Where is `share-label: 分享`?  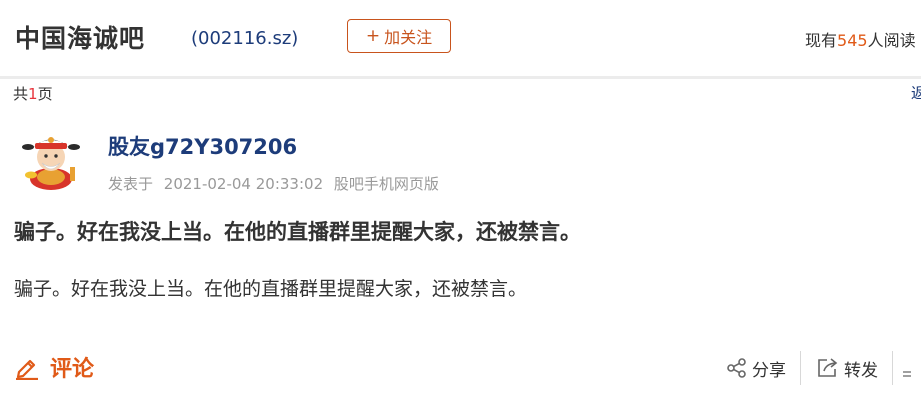 share-label: 分享 is located at coordinates (769, 370).